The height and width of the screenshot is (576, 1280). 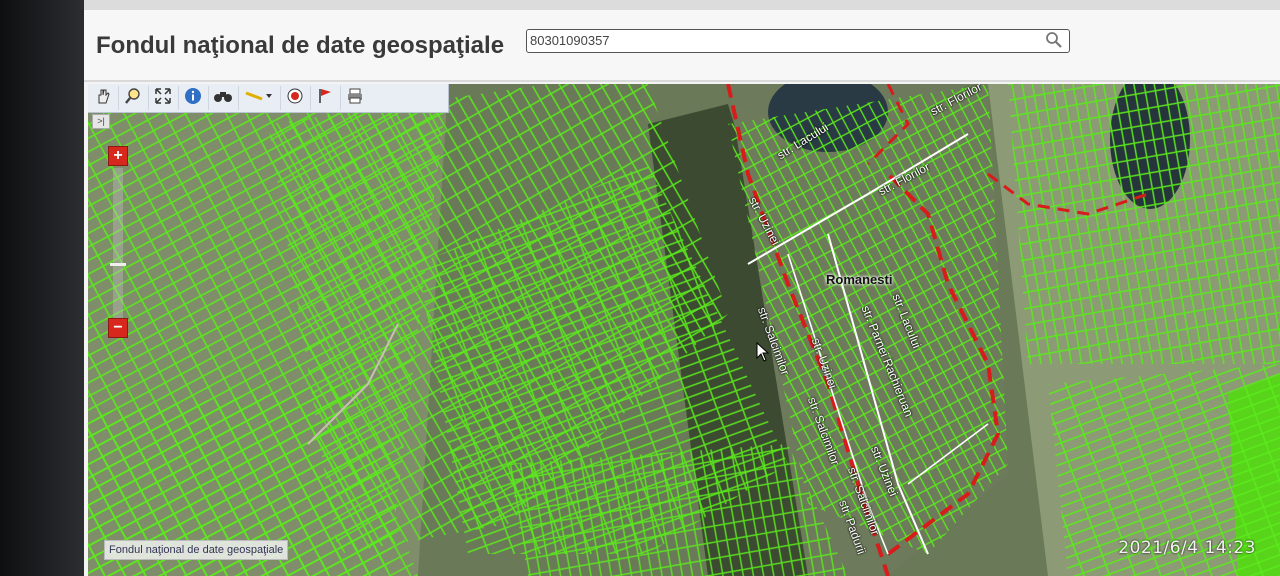 I want to click on info-icon, so click(x=193, y=98).